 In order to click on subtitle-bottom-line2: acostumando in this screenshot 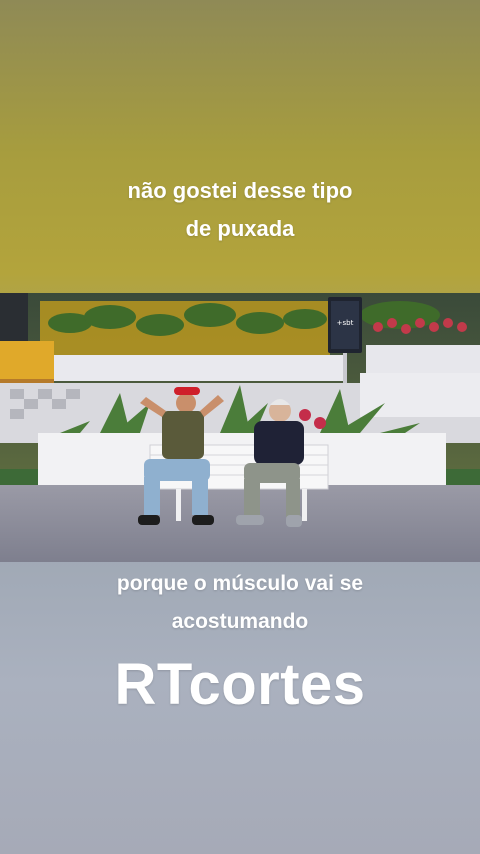, I will do `click(240, 621)`.